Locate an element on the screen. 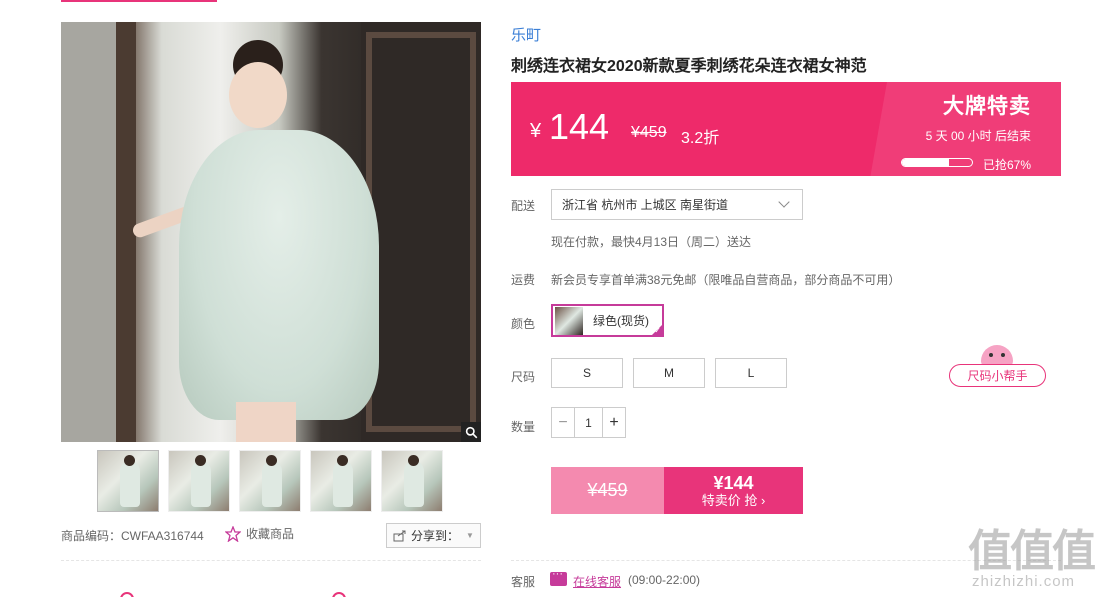 This screenshot has width=1119, height=597. delivery-note: 现在付款，最快4月13日（周二）送达 is located at coordinates (651, 242).